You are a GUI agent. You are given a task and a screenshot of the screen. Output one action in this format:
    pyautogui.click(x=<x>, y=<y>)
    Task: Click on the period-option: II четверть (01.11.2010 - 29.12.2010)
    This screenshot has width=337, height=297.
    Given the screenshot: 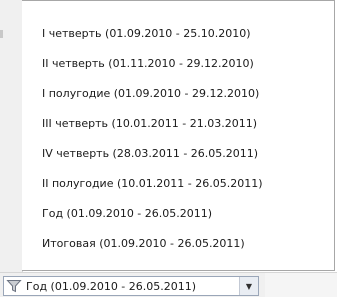 What is the action you would take?
    pyautogui.click(x=178, y=64)
    